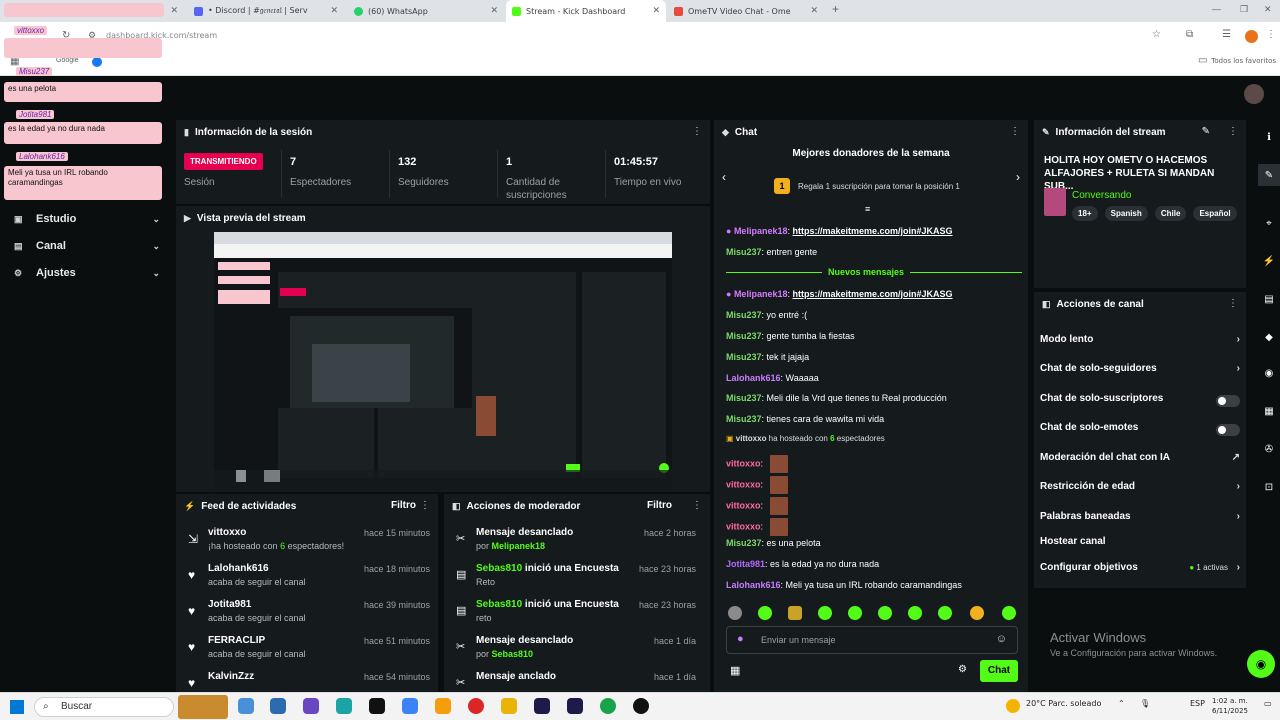 The height and width of the screenshot is (720, 1280). I want to click on chrome-icon, so click(608, 706).